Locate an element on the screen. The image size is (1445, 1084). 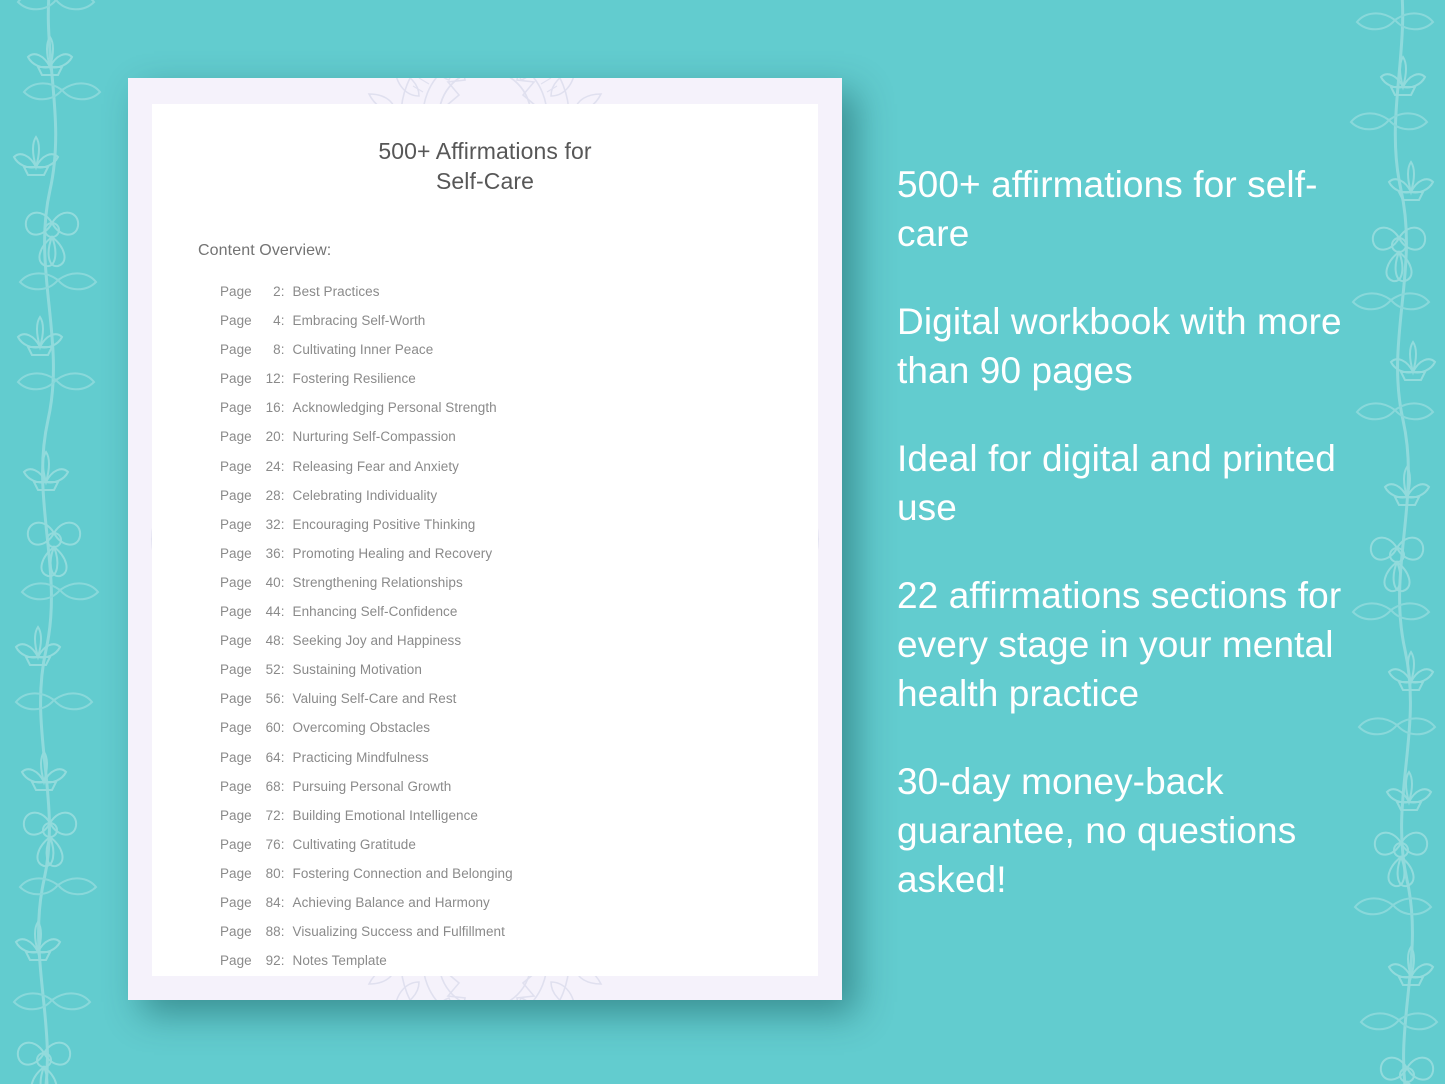
toc-page-number: 48 is located at coordinates (273, 641).